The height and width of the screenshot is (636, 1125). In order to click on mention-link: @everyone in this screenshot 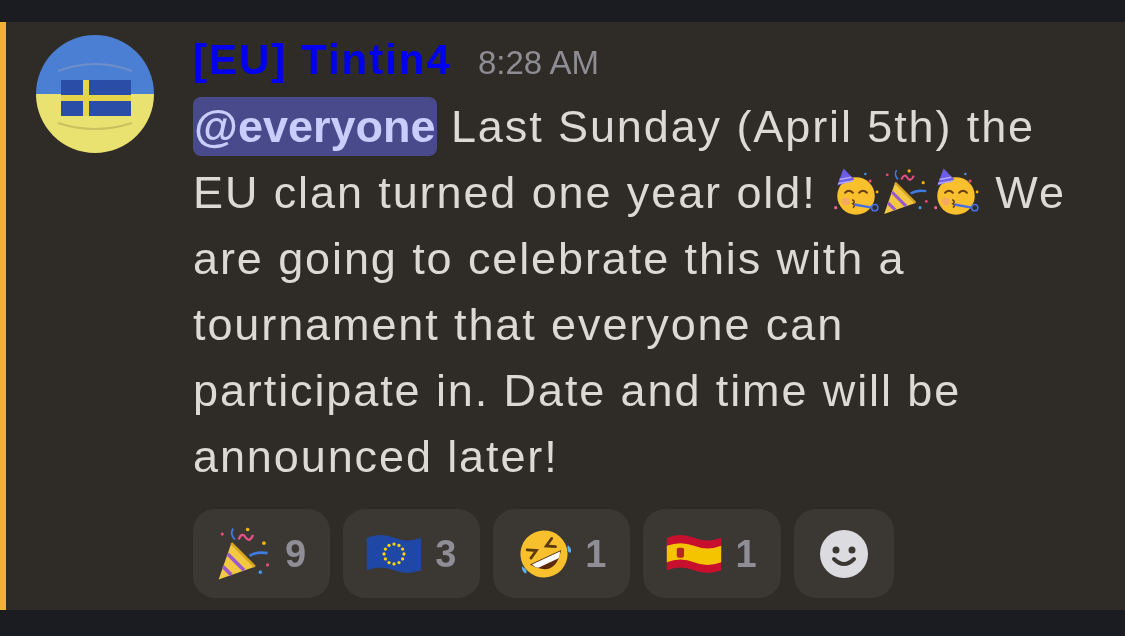, I will do `click(315, 126)`.